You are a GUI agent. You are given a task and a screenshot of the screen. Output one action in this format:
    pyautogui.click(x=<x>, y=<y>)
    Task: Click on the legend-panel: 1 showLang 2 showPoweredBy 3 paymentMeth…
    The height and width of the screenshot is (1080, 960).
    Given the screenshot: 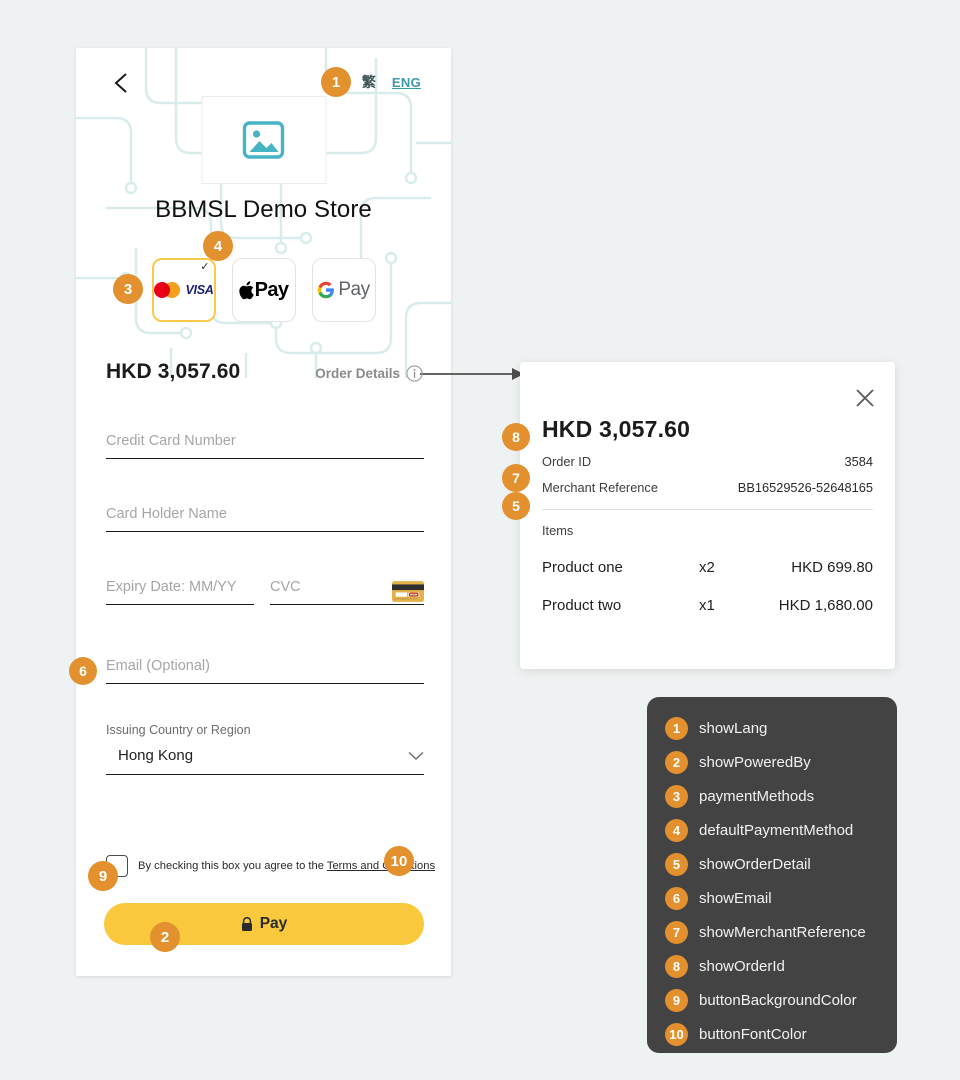 What is the action you would take?
    pyautogui.click(x=772, y=875)
    